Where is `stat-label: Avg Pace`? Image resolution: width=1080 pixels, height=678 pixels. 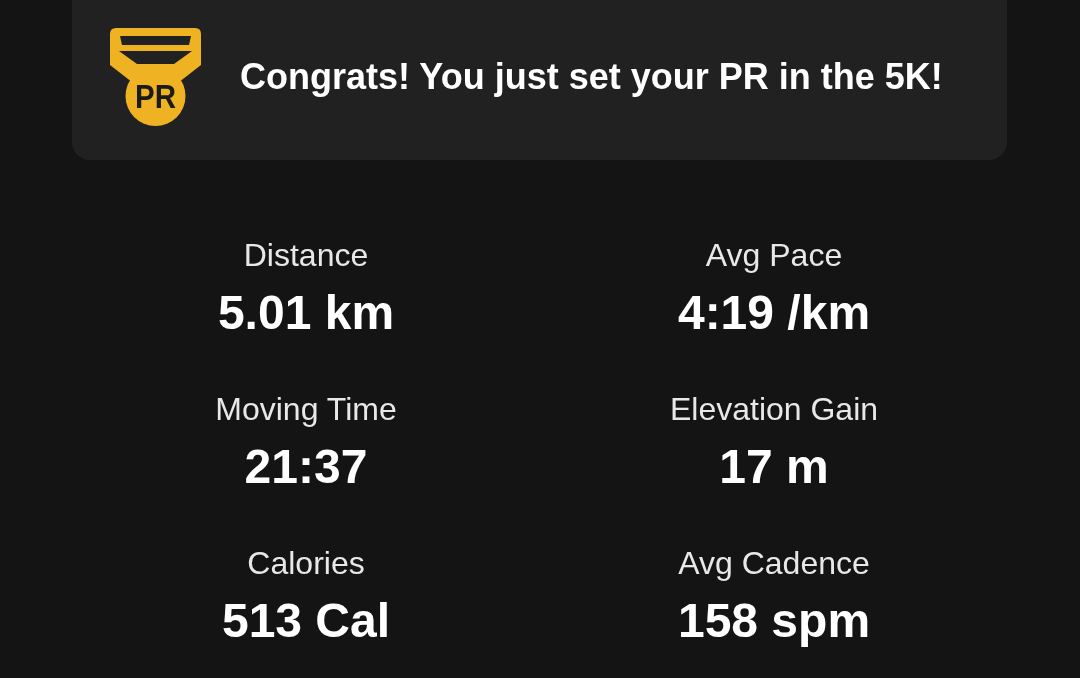 stat-label: Avg Pace is located at coordinates (774, 255).